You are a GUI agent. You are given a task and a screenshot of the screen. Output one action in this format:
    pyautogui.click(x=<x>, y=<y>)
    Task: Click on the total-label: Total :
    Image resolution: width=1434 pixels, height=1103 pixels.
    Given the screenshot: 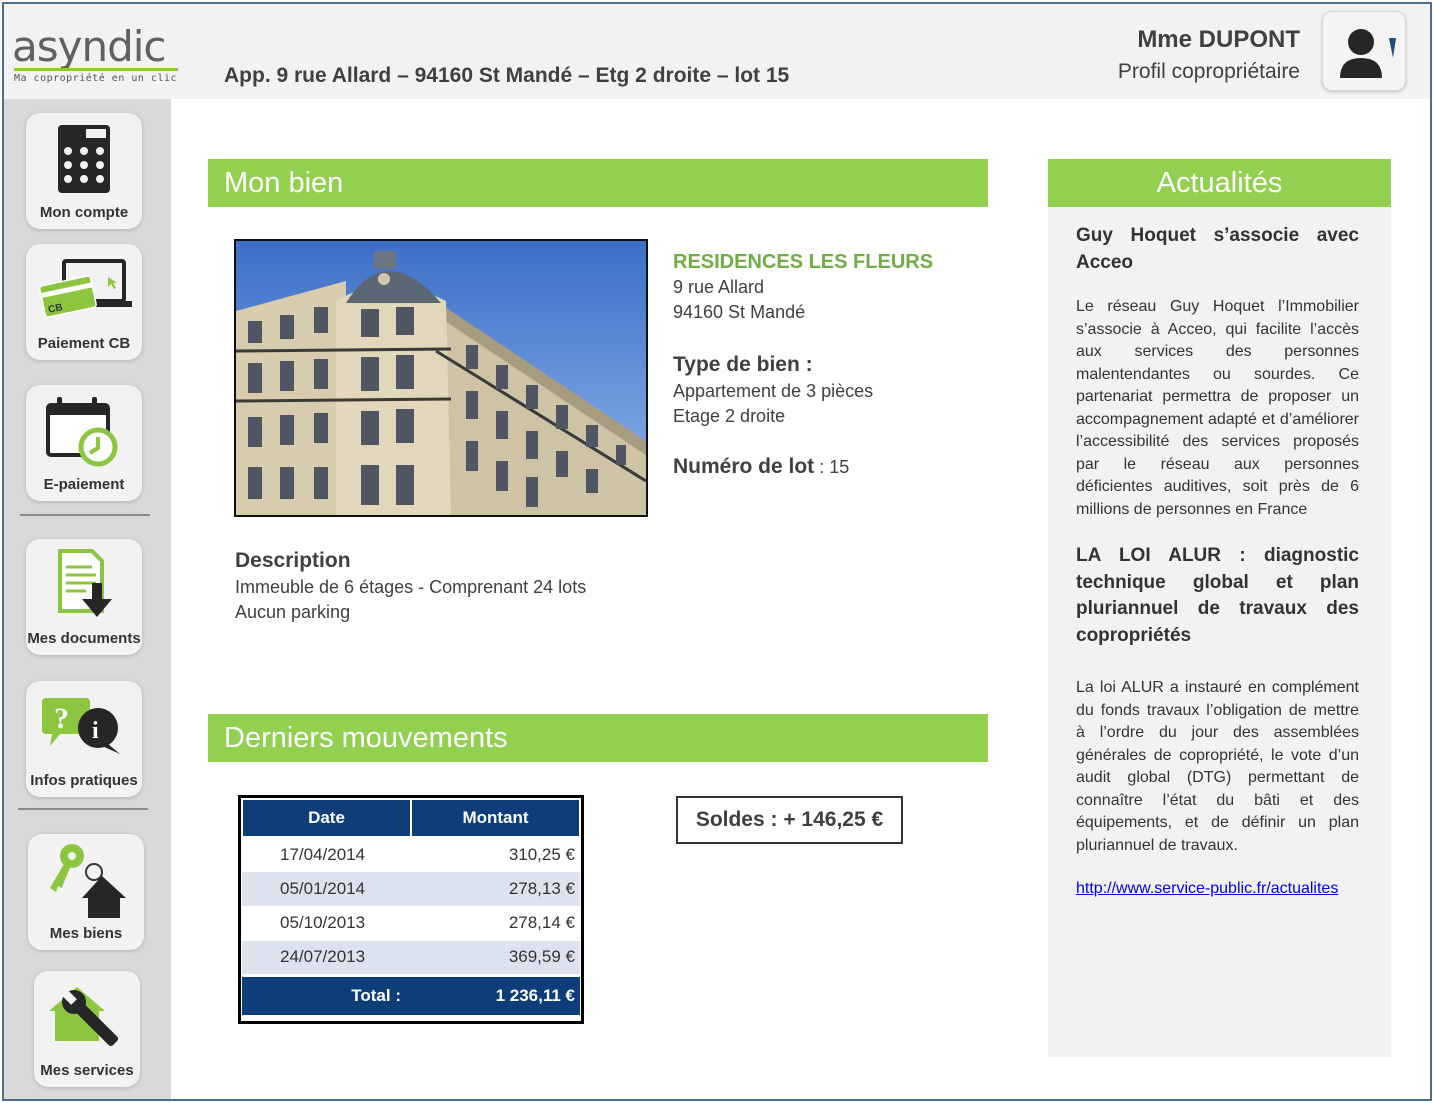 What is the action you would take?
    pyautogui.click(x=326, y=994)
    